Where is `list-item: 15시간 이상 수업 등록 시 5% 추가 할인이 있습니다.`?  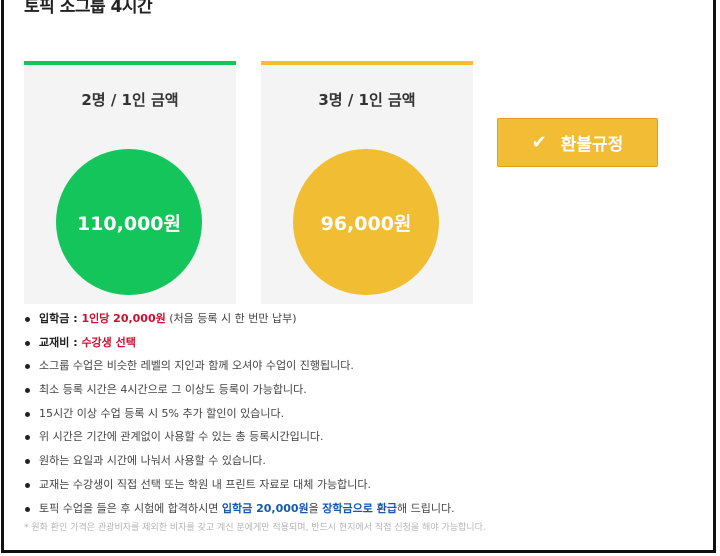
list-item: 15시간 이상 수업 등록 시 5% 추가 할인이 있습니다. is located at coordinates (239, 416).